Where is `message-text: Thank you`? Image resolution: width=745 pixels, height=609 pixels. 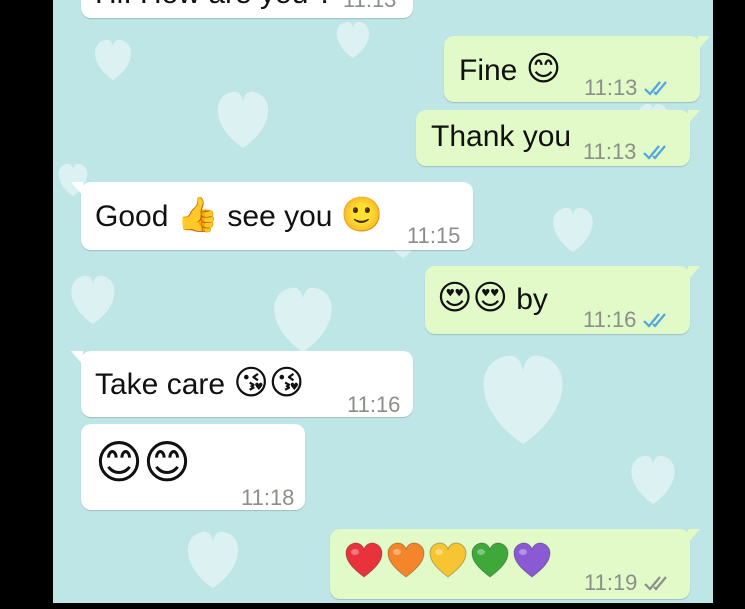
message-text: Thank you is located at coordinates (501, 136).